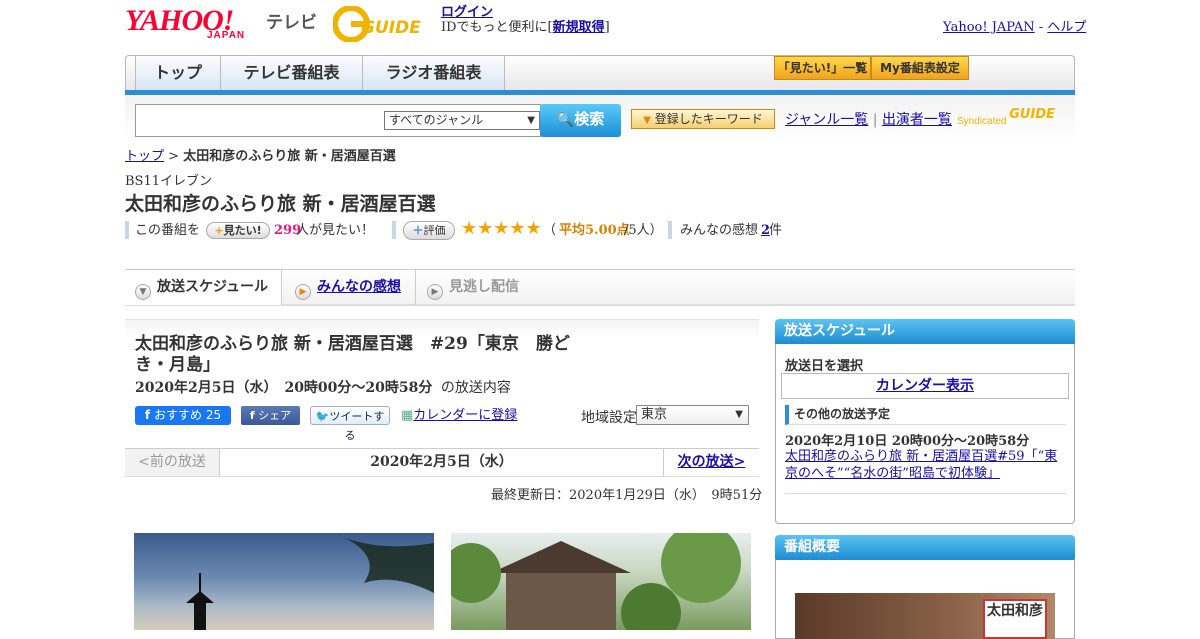 The width and height of the screenshot is (1200, 639). Describe the element at coordinates (627, 495) in the screenshot. I see `last-updated: 最終更新日：2020年1月29日（水） 9時51分` at that location.